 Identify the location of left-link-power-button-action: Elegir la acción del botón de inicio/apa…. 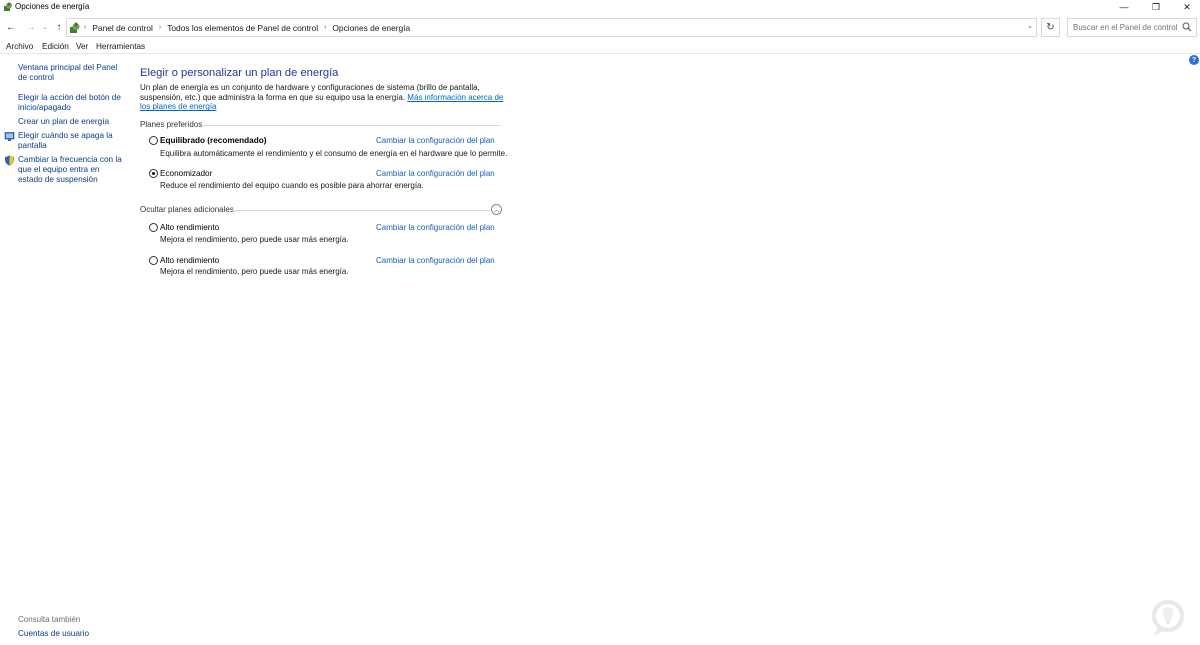
(70, 103).